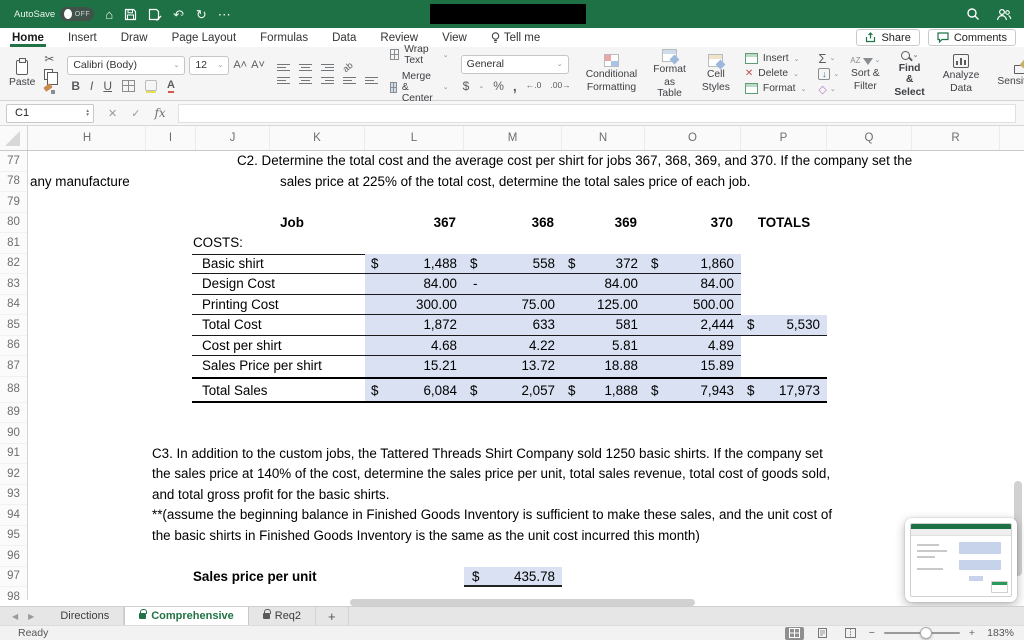  I want to click on fill-down-icon: ↓, so click(824, 73).